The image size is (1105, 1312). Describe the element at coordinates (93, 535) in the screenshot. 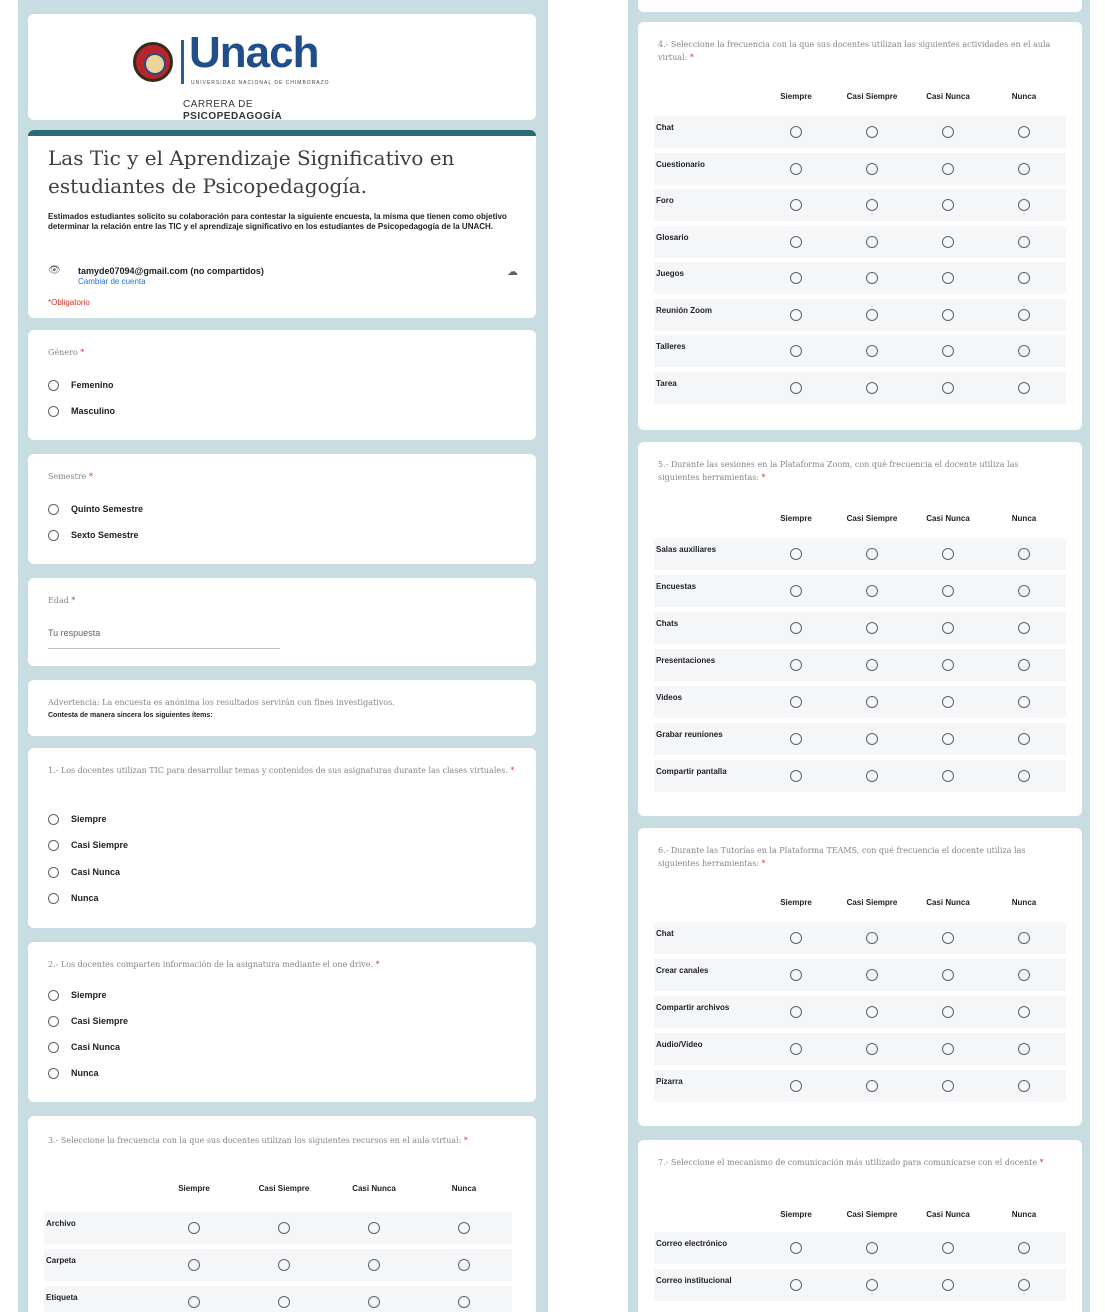

I see `radio-option: Sexto Semestre` at that location.